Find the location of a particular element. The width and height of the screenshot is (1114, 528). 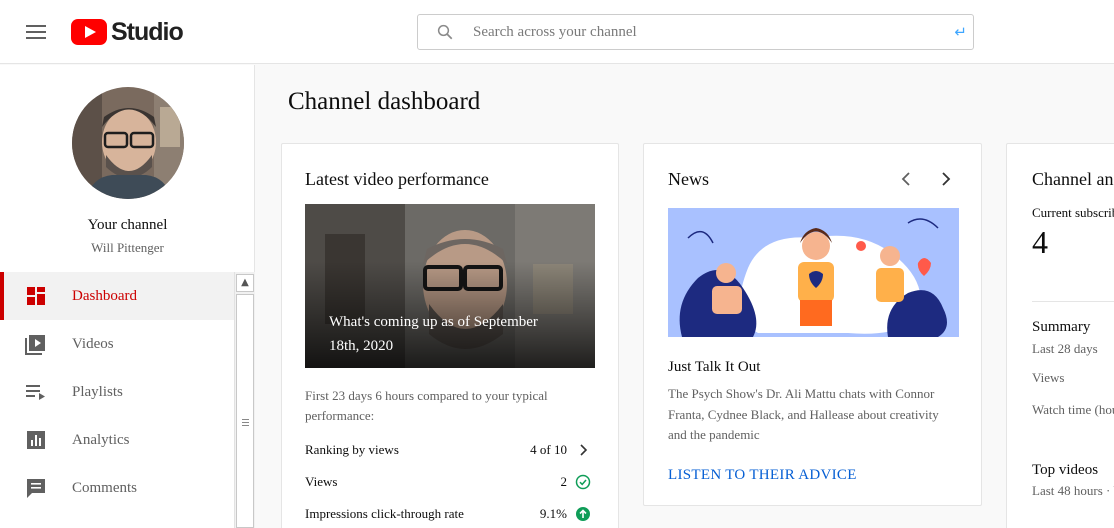

sidebar-item-playlists: Playlists is located at coordinates (117, 392).